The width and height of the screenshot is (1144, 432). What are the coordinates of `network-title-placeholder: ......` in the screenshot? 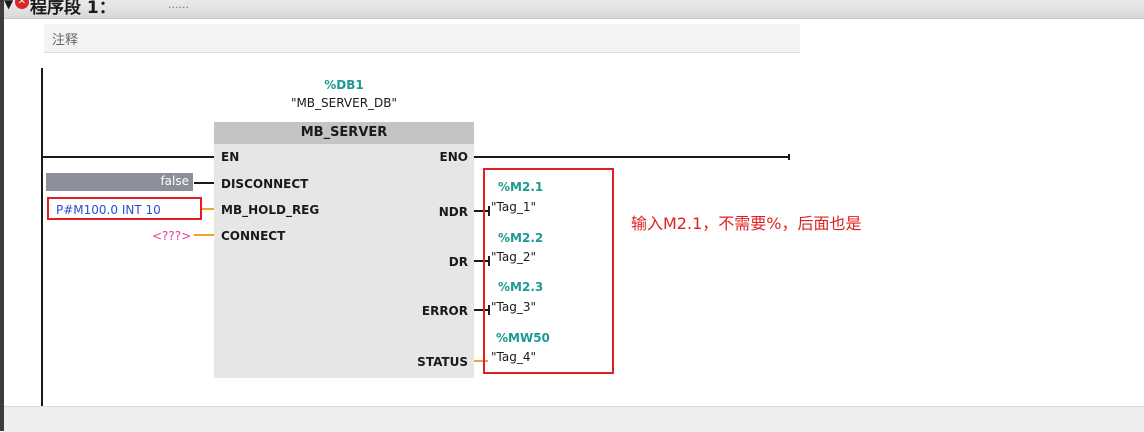 It's located at (178, 5).